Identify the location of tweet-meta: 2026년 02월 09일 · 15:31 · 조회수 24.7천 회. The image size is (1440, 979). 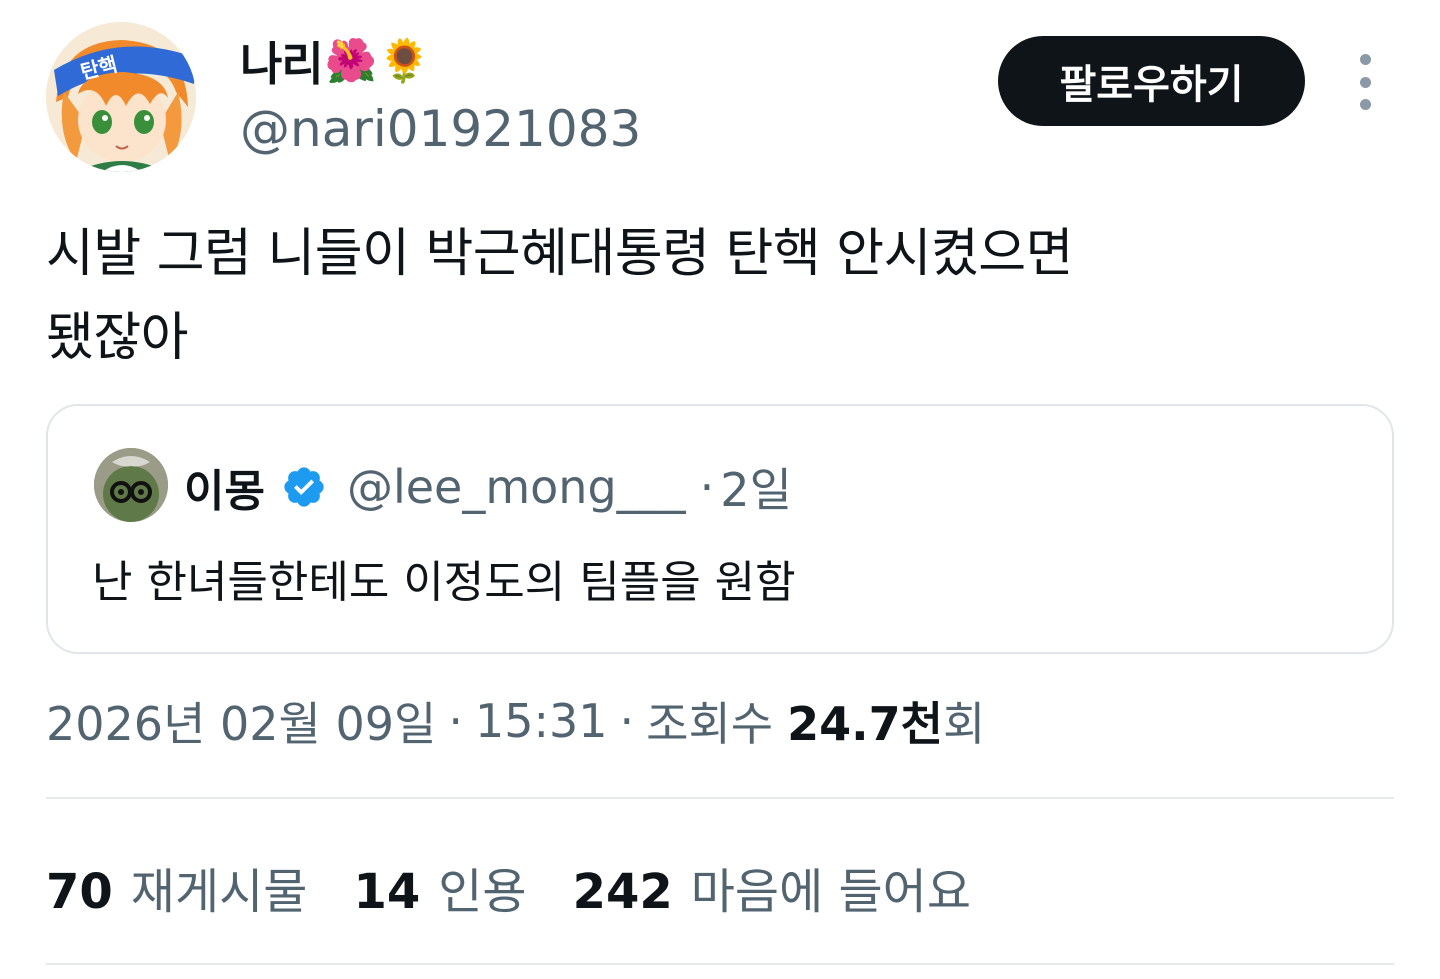
(515, 721).